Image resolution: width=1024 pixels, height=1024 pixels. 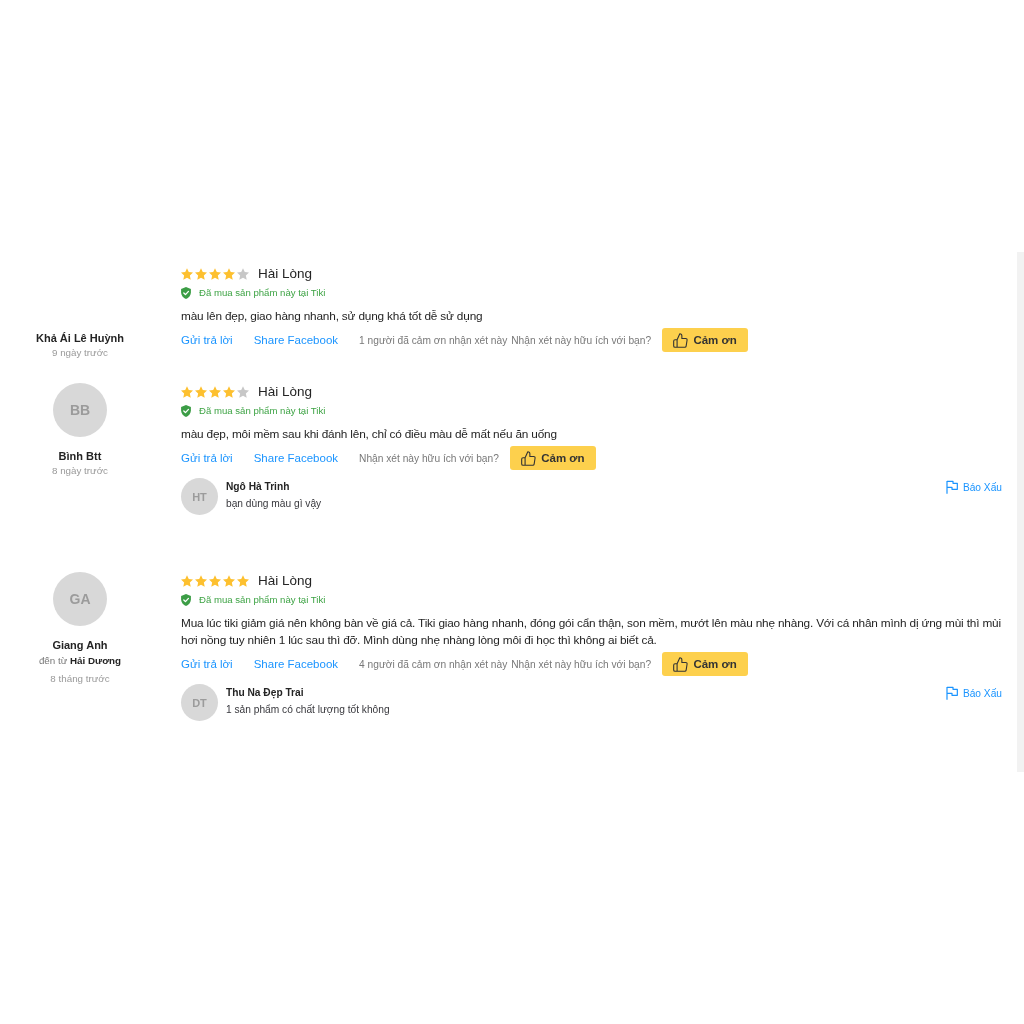 What do you see at coordinates (332, 316) in the screenshot?
I see `review-text: màu lên đẹp, giao hàng nhanh, sử dụng khá tốt dễ sử dụng` at bounding box center [332, 316].